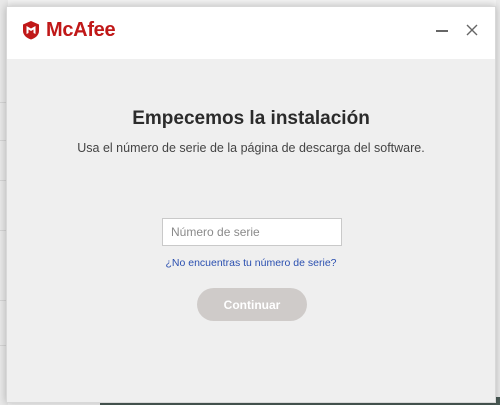 The width and height of the screenshot is (500, 405). I want to click on minimize-icon, so click(442, 31).